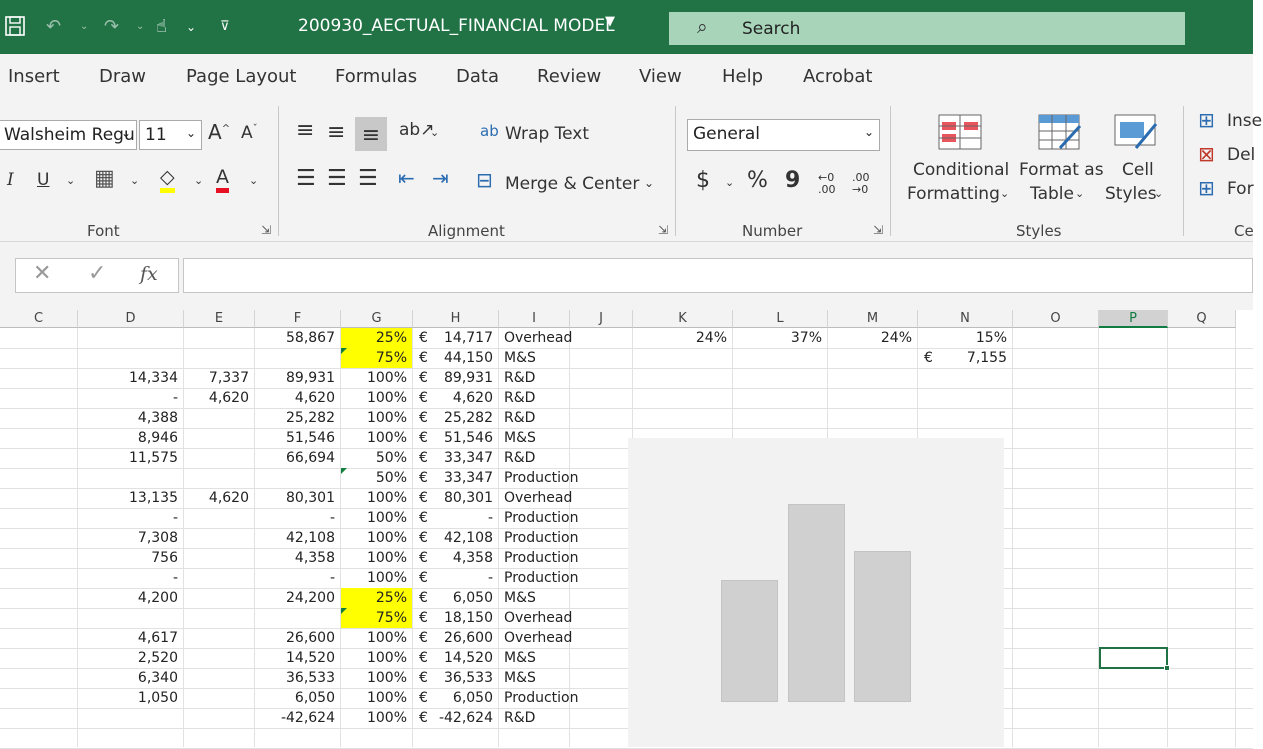 The image size is (1263, 749). What do you see at coordinates (34, 76) in the screenshot?
I see `tab-insert: Insert` at bounding box center [34, 76].